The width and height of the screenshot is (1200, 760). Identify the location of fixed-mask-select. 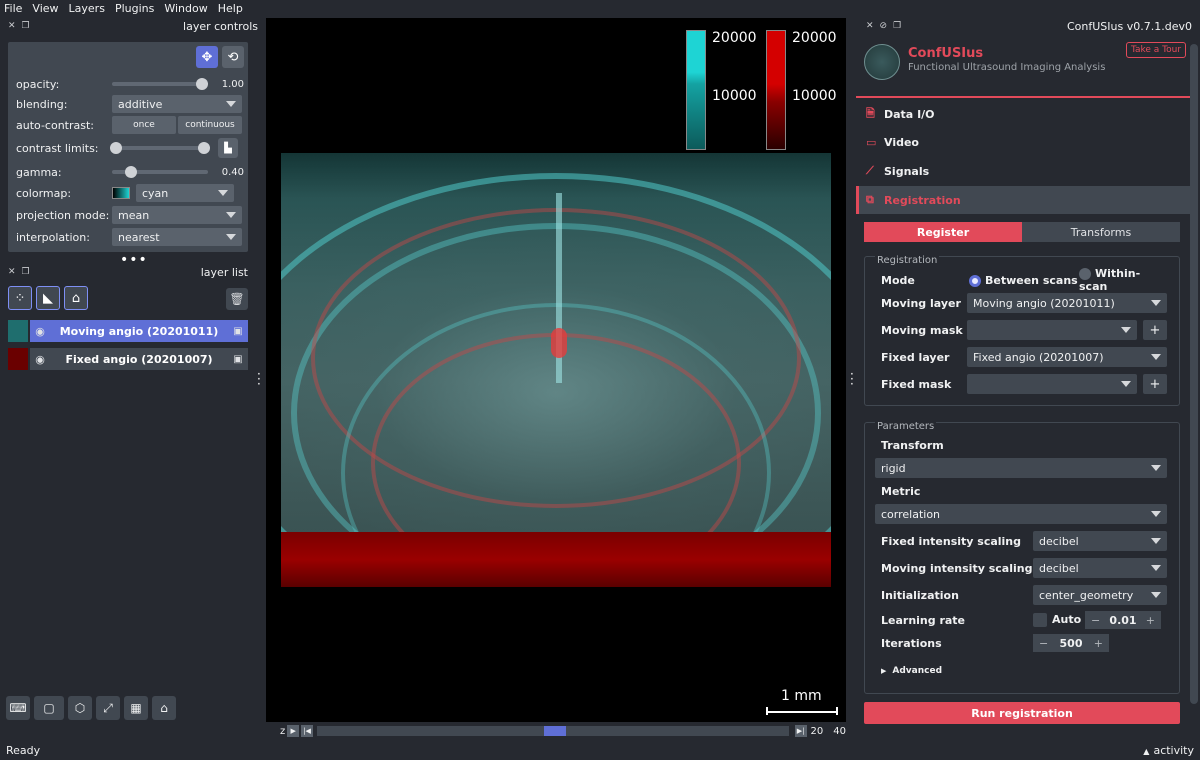
(1052, 384).